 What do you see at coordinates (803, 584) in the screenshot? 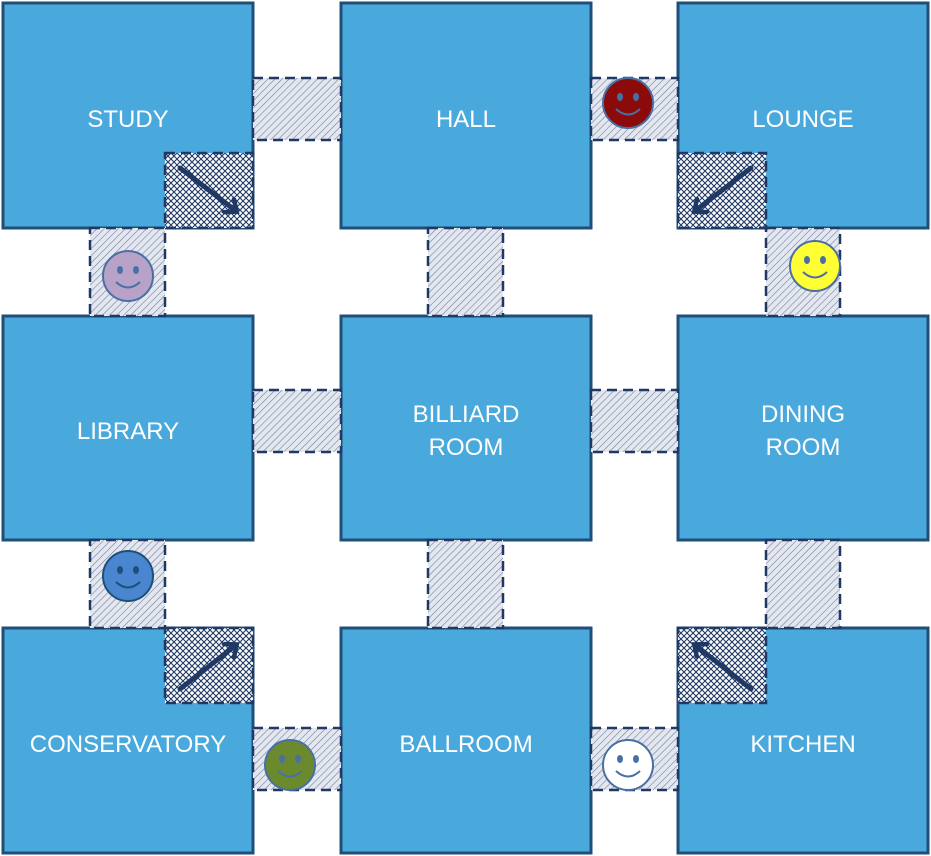
I see `hallway-dining-kitchen` at bounding box center [803, 584].